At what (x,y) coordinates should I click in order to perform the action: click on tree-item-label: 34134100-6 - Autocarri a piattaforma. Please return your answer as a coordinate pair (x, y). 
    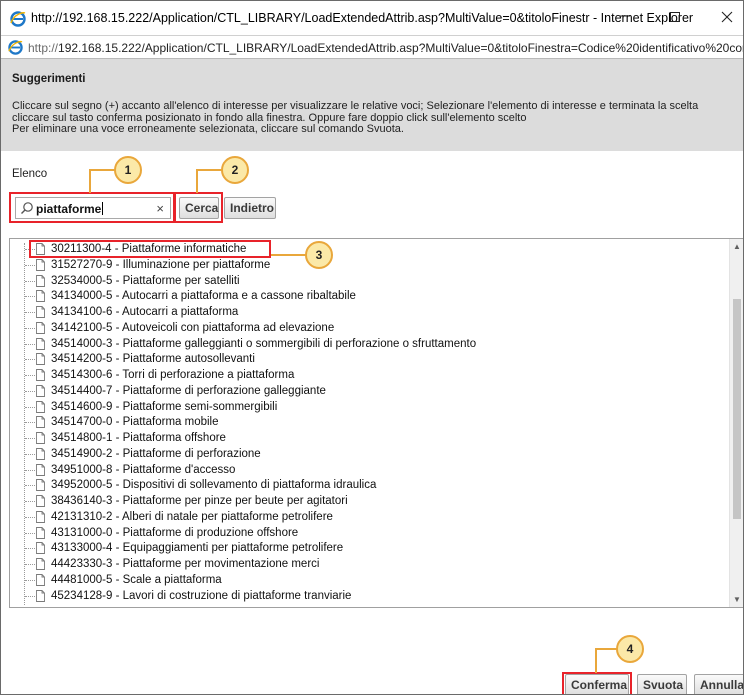
    Looking at the image, I should click on (145, 312).